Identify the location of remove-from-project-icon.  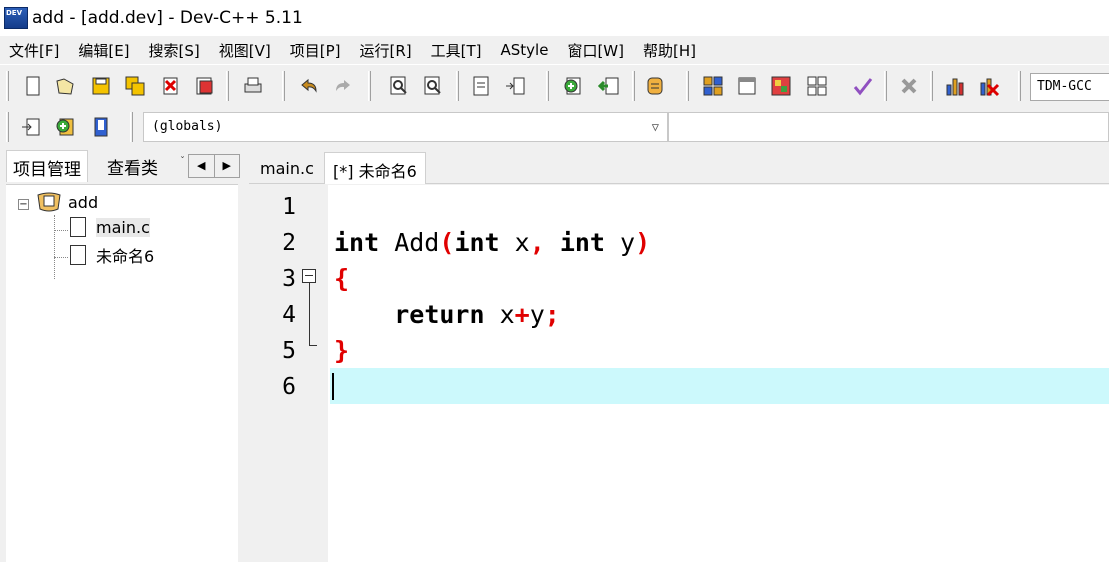
(609, 86).